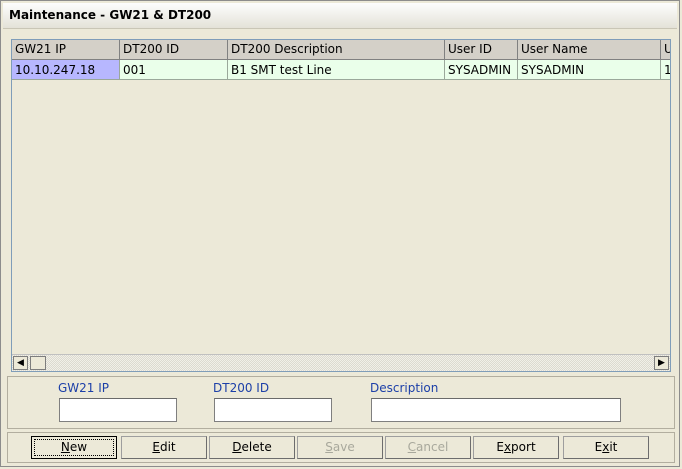 Image resolution: width=682 pixels, height=469 pixels. Describe the element at coordinates (66, 70) in the screenshot. I see `table-row-cell-gw21-ip: 10.10.247.18` at that location.